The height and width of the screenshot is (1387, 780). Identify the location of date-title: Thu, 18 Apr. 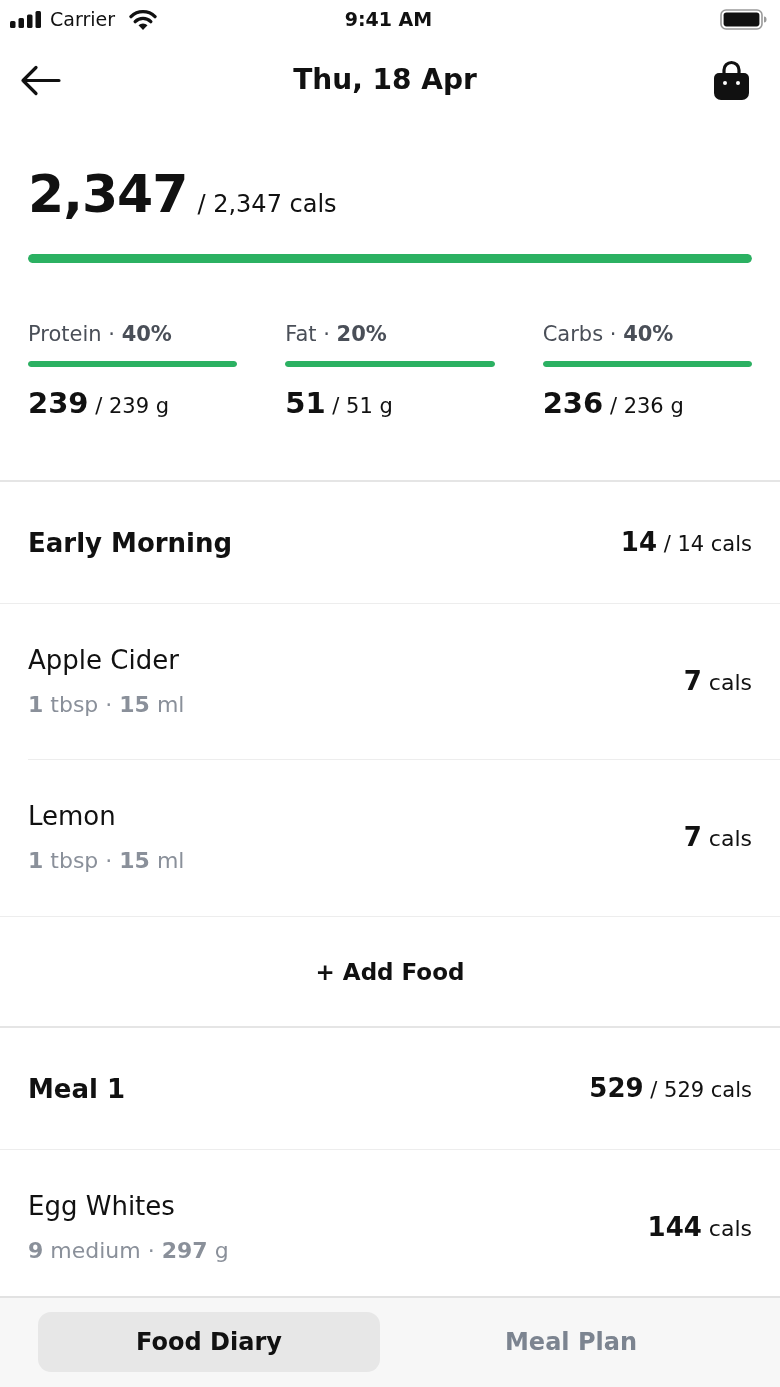
(385, 80).